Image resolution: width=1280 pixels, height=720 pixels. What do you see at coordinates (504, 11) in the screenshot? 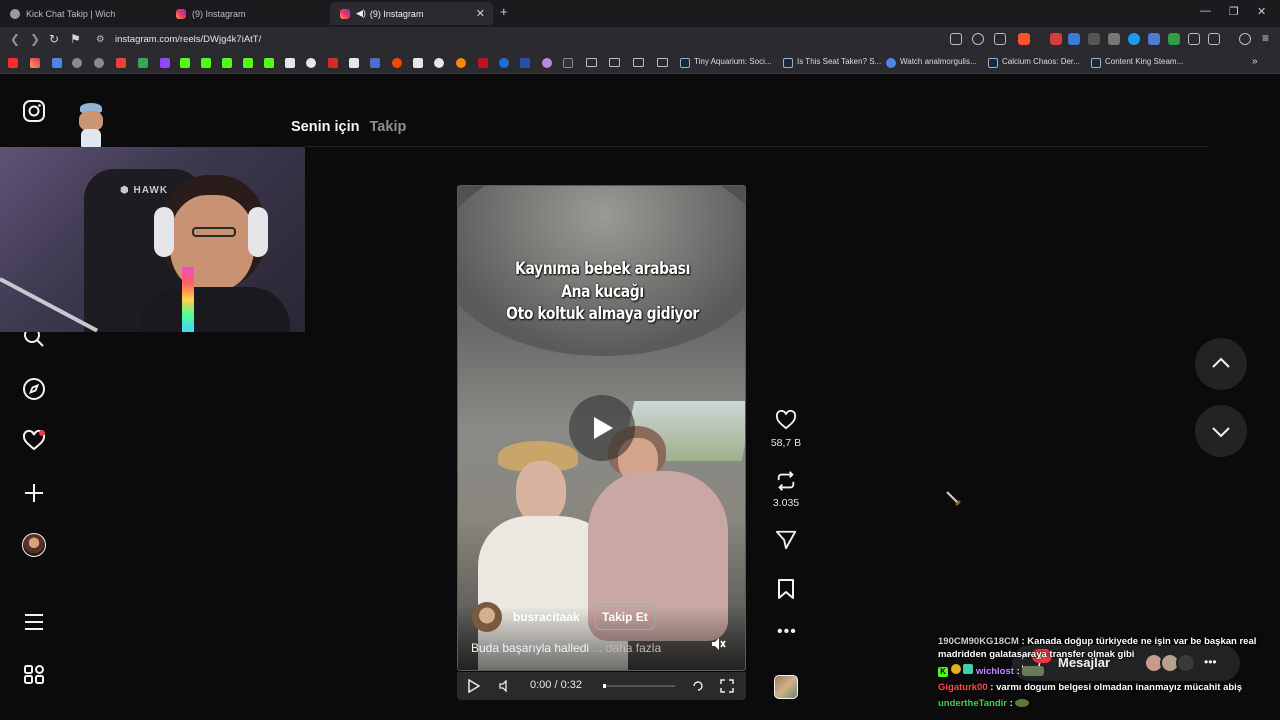
I see `new-tab-button: +` at bounding box center [504, 11].